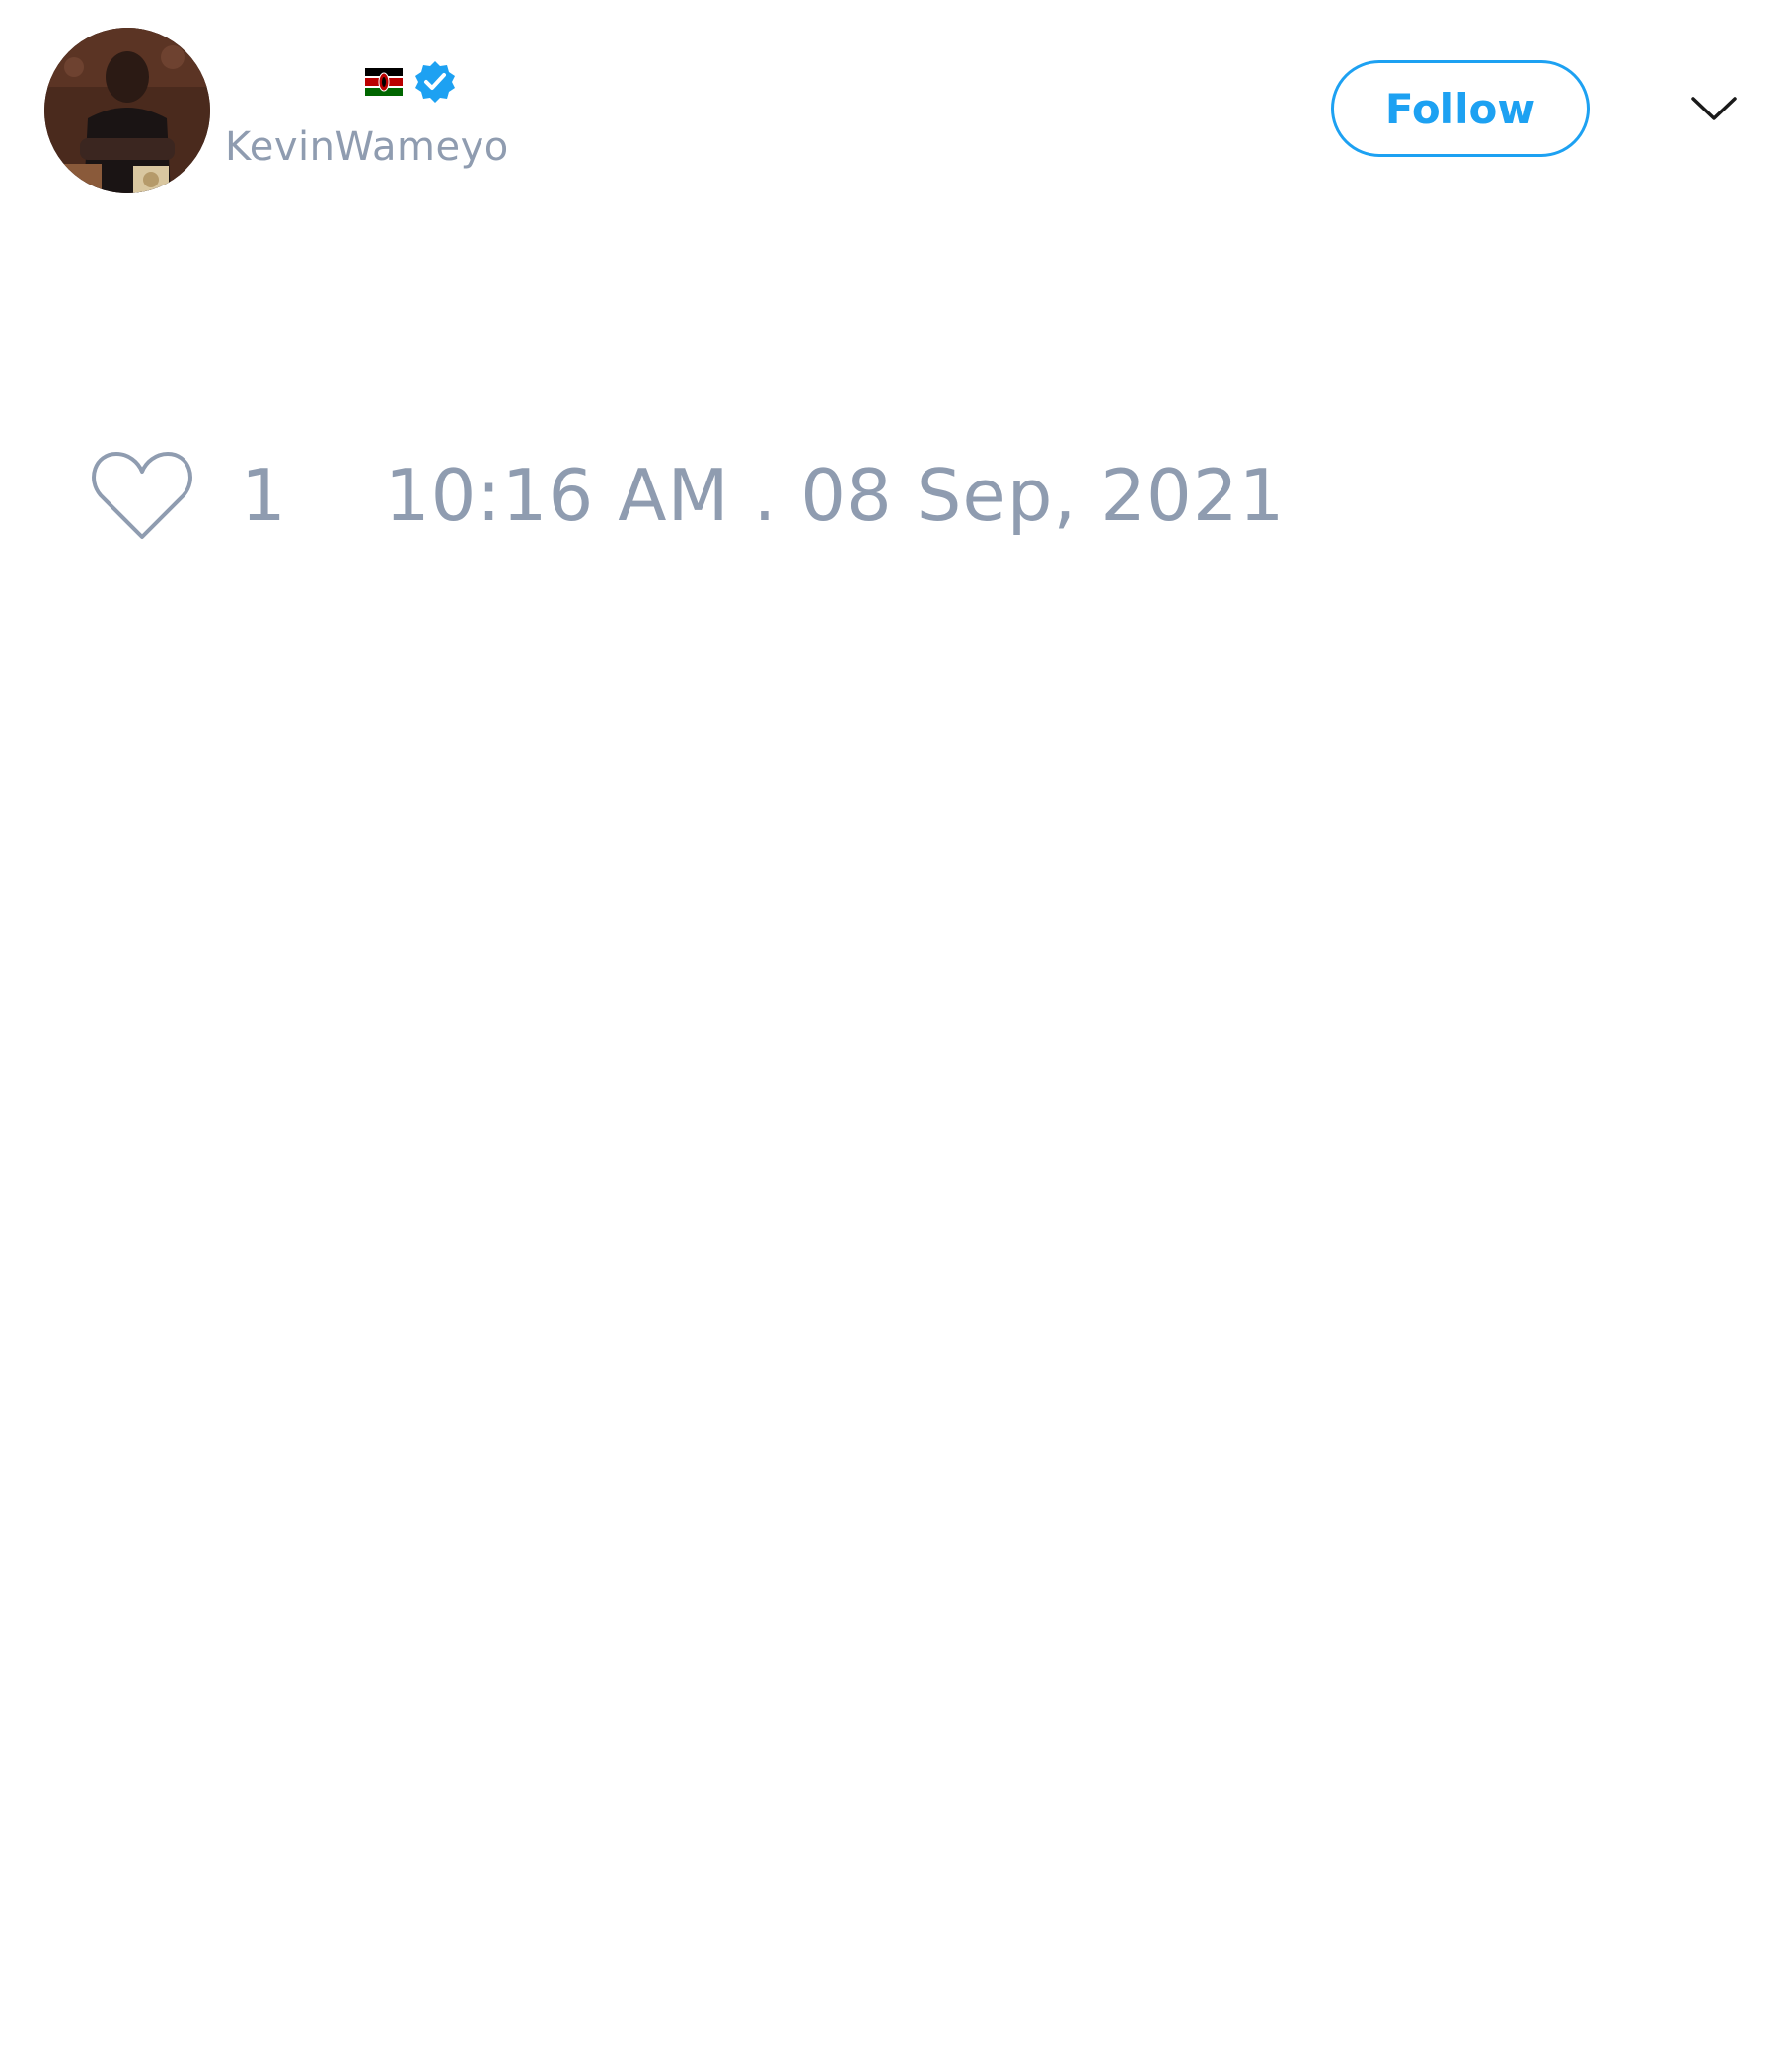 Image resolution: width=1776 pixels, height=2072 pixels. I want to click on author-handle: KevinWameyo, so click(367, 147).